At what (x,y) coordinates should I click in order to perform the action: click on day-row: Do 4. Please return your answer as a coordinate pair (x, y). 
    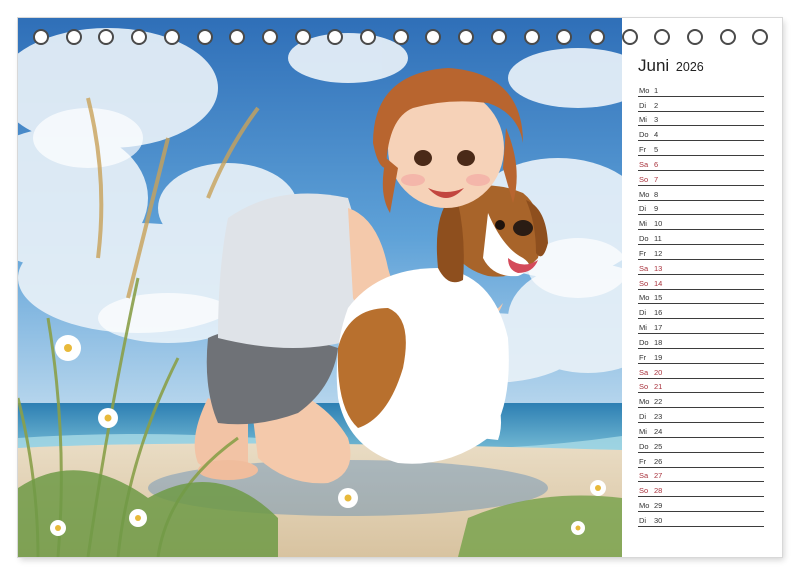
    Looking at the image, I should click on (701, 134).